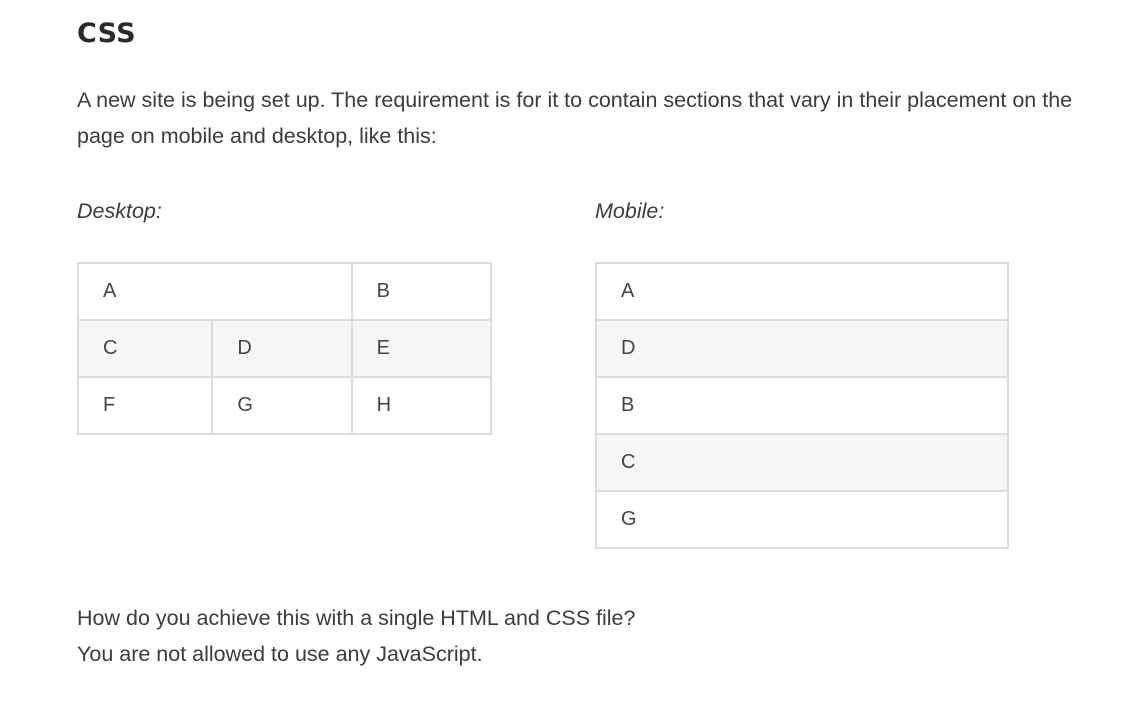 Image resolution: width=1139 pixels, height=703 pixels. What do you see at coordinates (421, 405) in the screenshot?
I see `table-cell: H` at bounding box center [421, 405].